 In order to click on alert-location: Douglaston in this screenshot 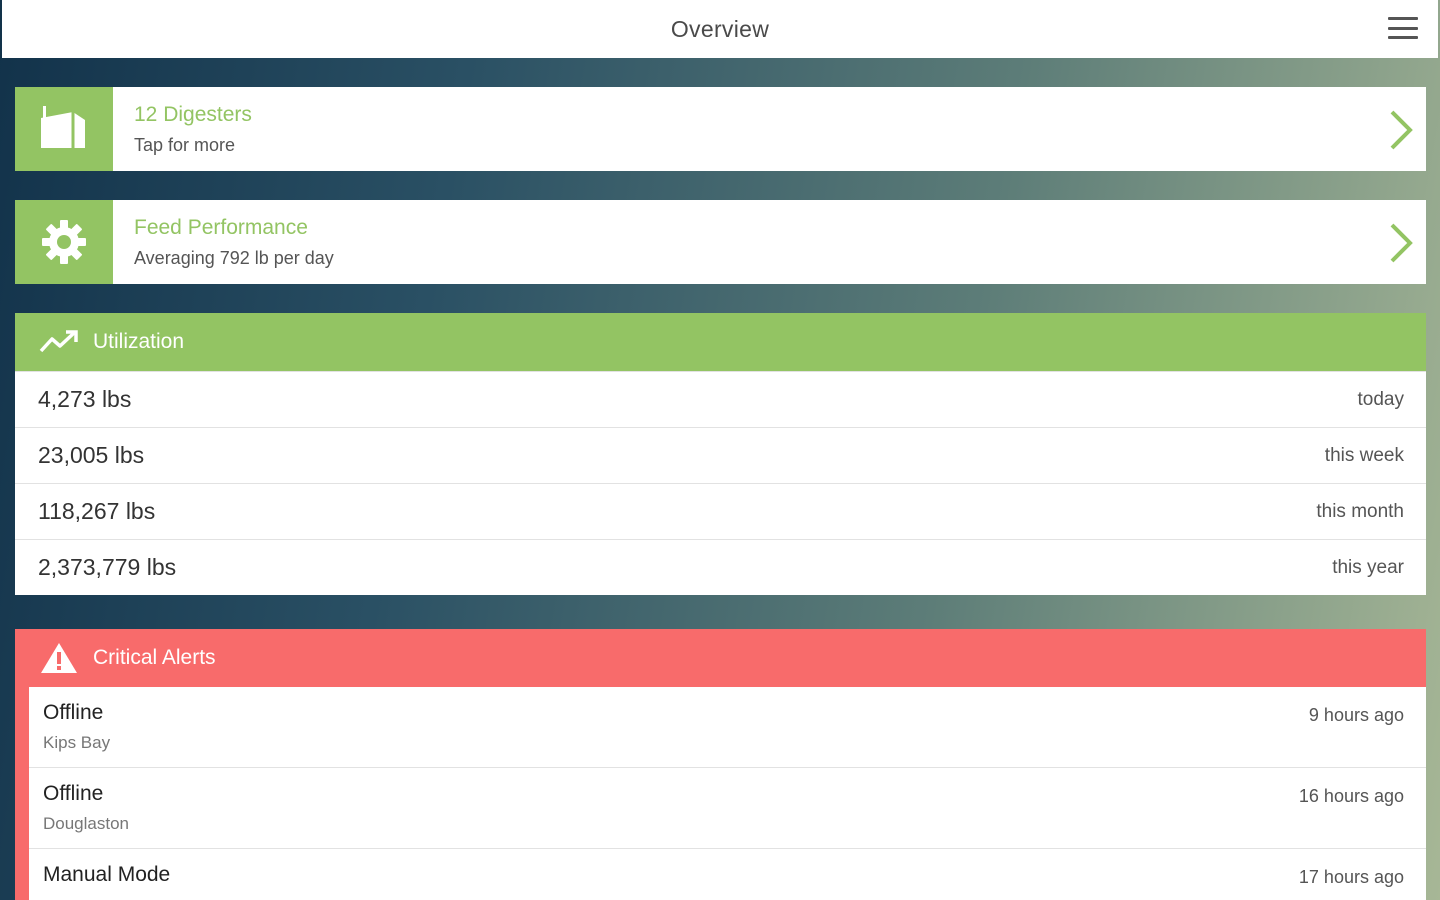, I will do `click(86, 823)`.